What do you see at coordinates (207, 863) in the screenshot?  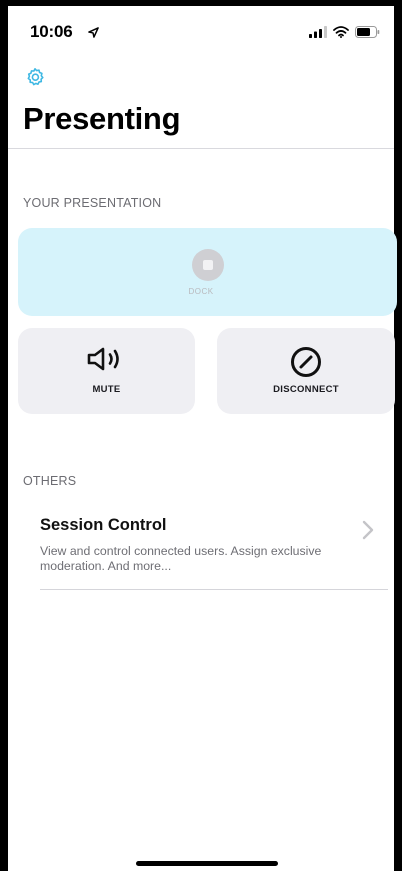 I see `home-indicator` at bounding box center [207, 863].